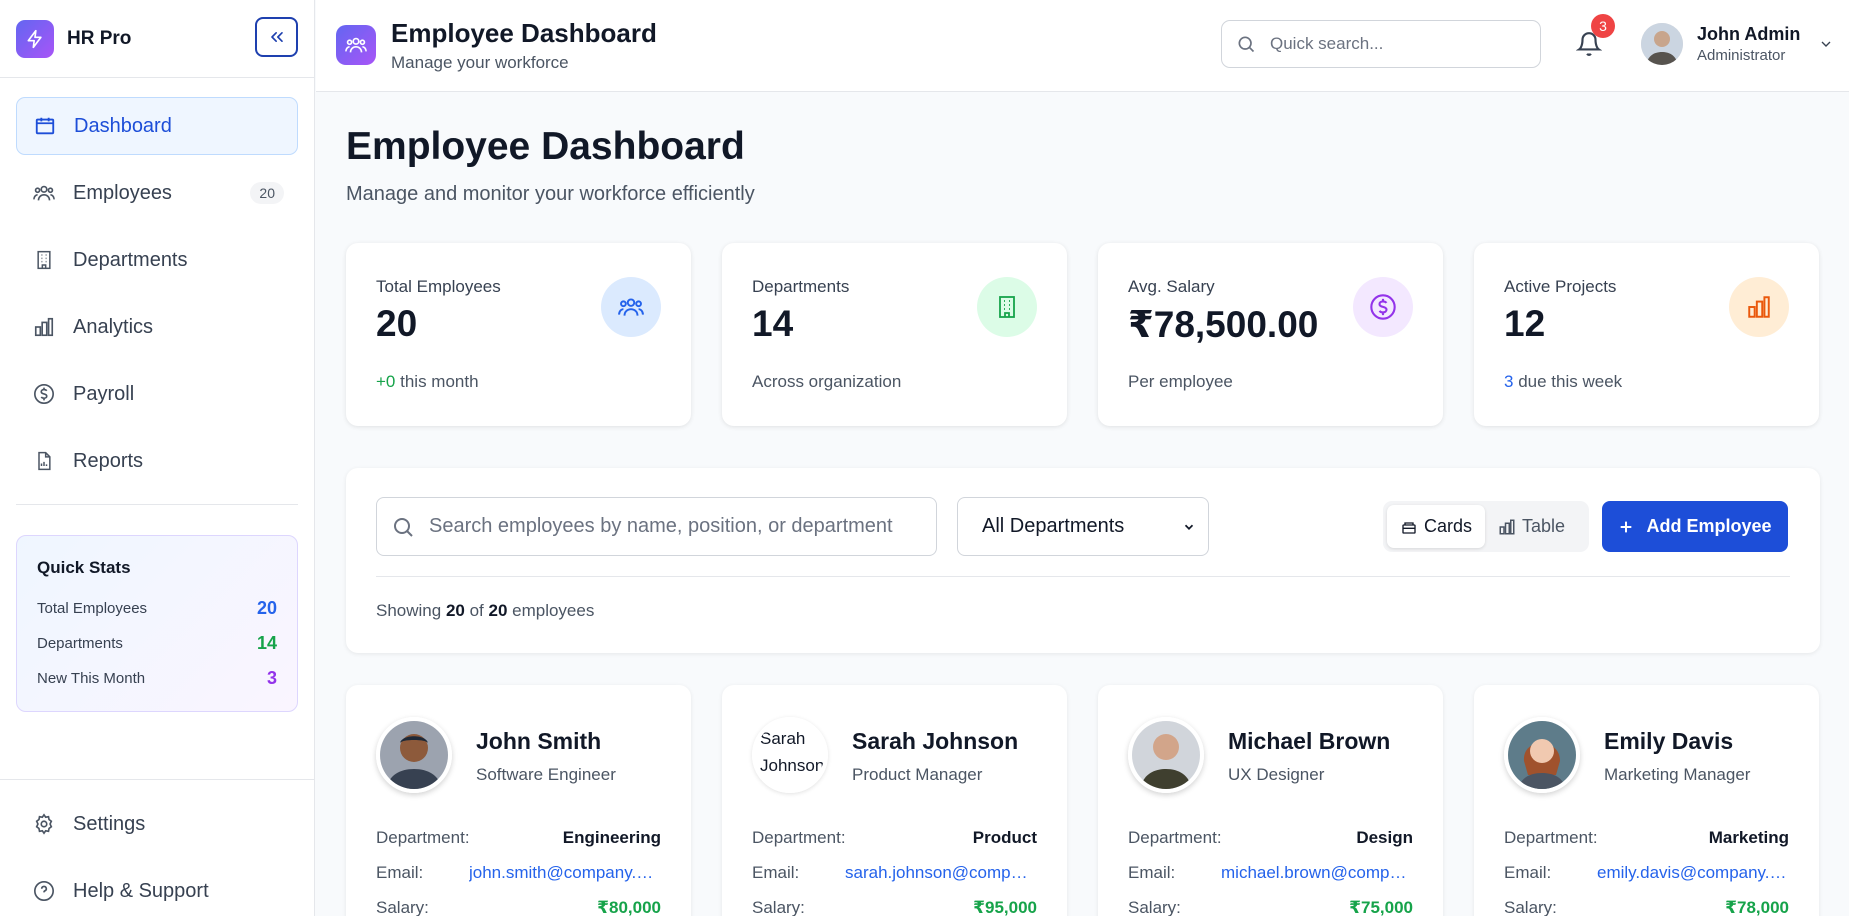 The width and height of the screenshot is (1849, 916). I want to click on add-employee-button: Add Employee, so click(1695, 526).